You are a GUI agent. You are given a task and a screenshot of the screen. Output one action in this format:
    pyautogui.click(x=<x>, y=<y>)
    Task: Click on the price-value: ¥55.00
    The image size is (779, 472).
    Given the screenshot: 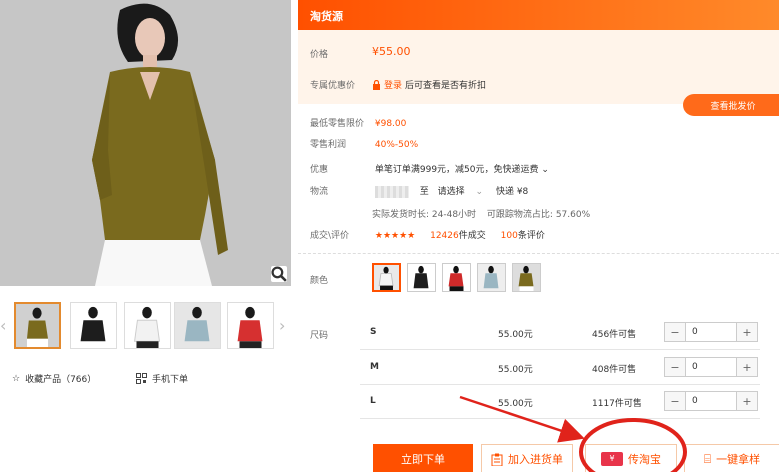 What is the action you would take?
    pyautogui.click(x=391, y=51)
    